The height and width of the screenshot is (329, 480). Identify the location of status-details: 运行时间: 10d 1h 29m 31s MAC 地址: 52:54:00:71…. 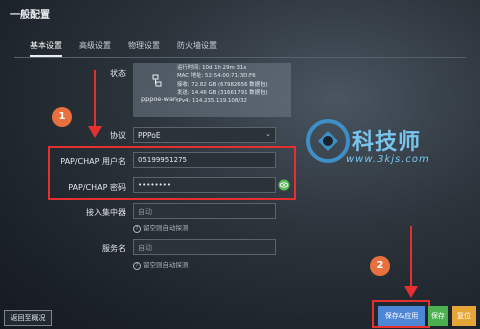
(222, 84).